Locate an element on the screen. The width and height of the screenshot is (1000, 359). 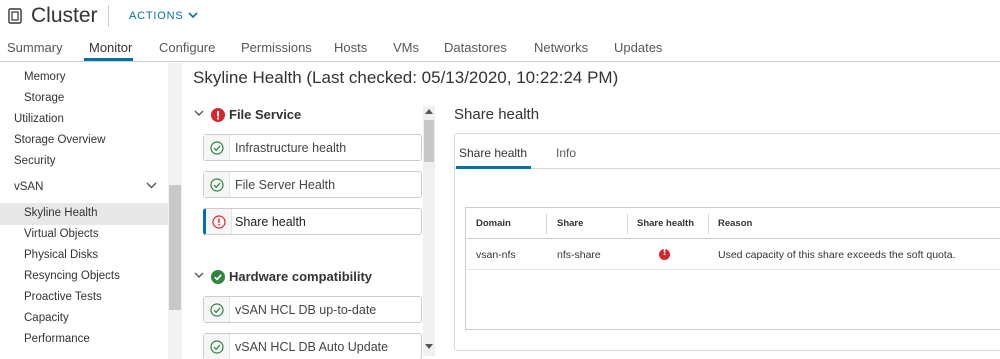
cell-share: nfs-share is located at coordinates (579, 255).